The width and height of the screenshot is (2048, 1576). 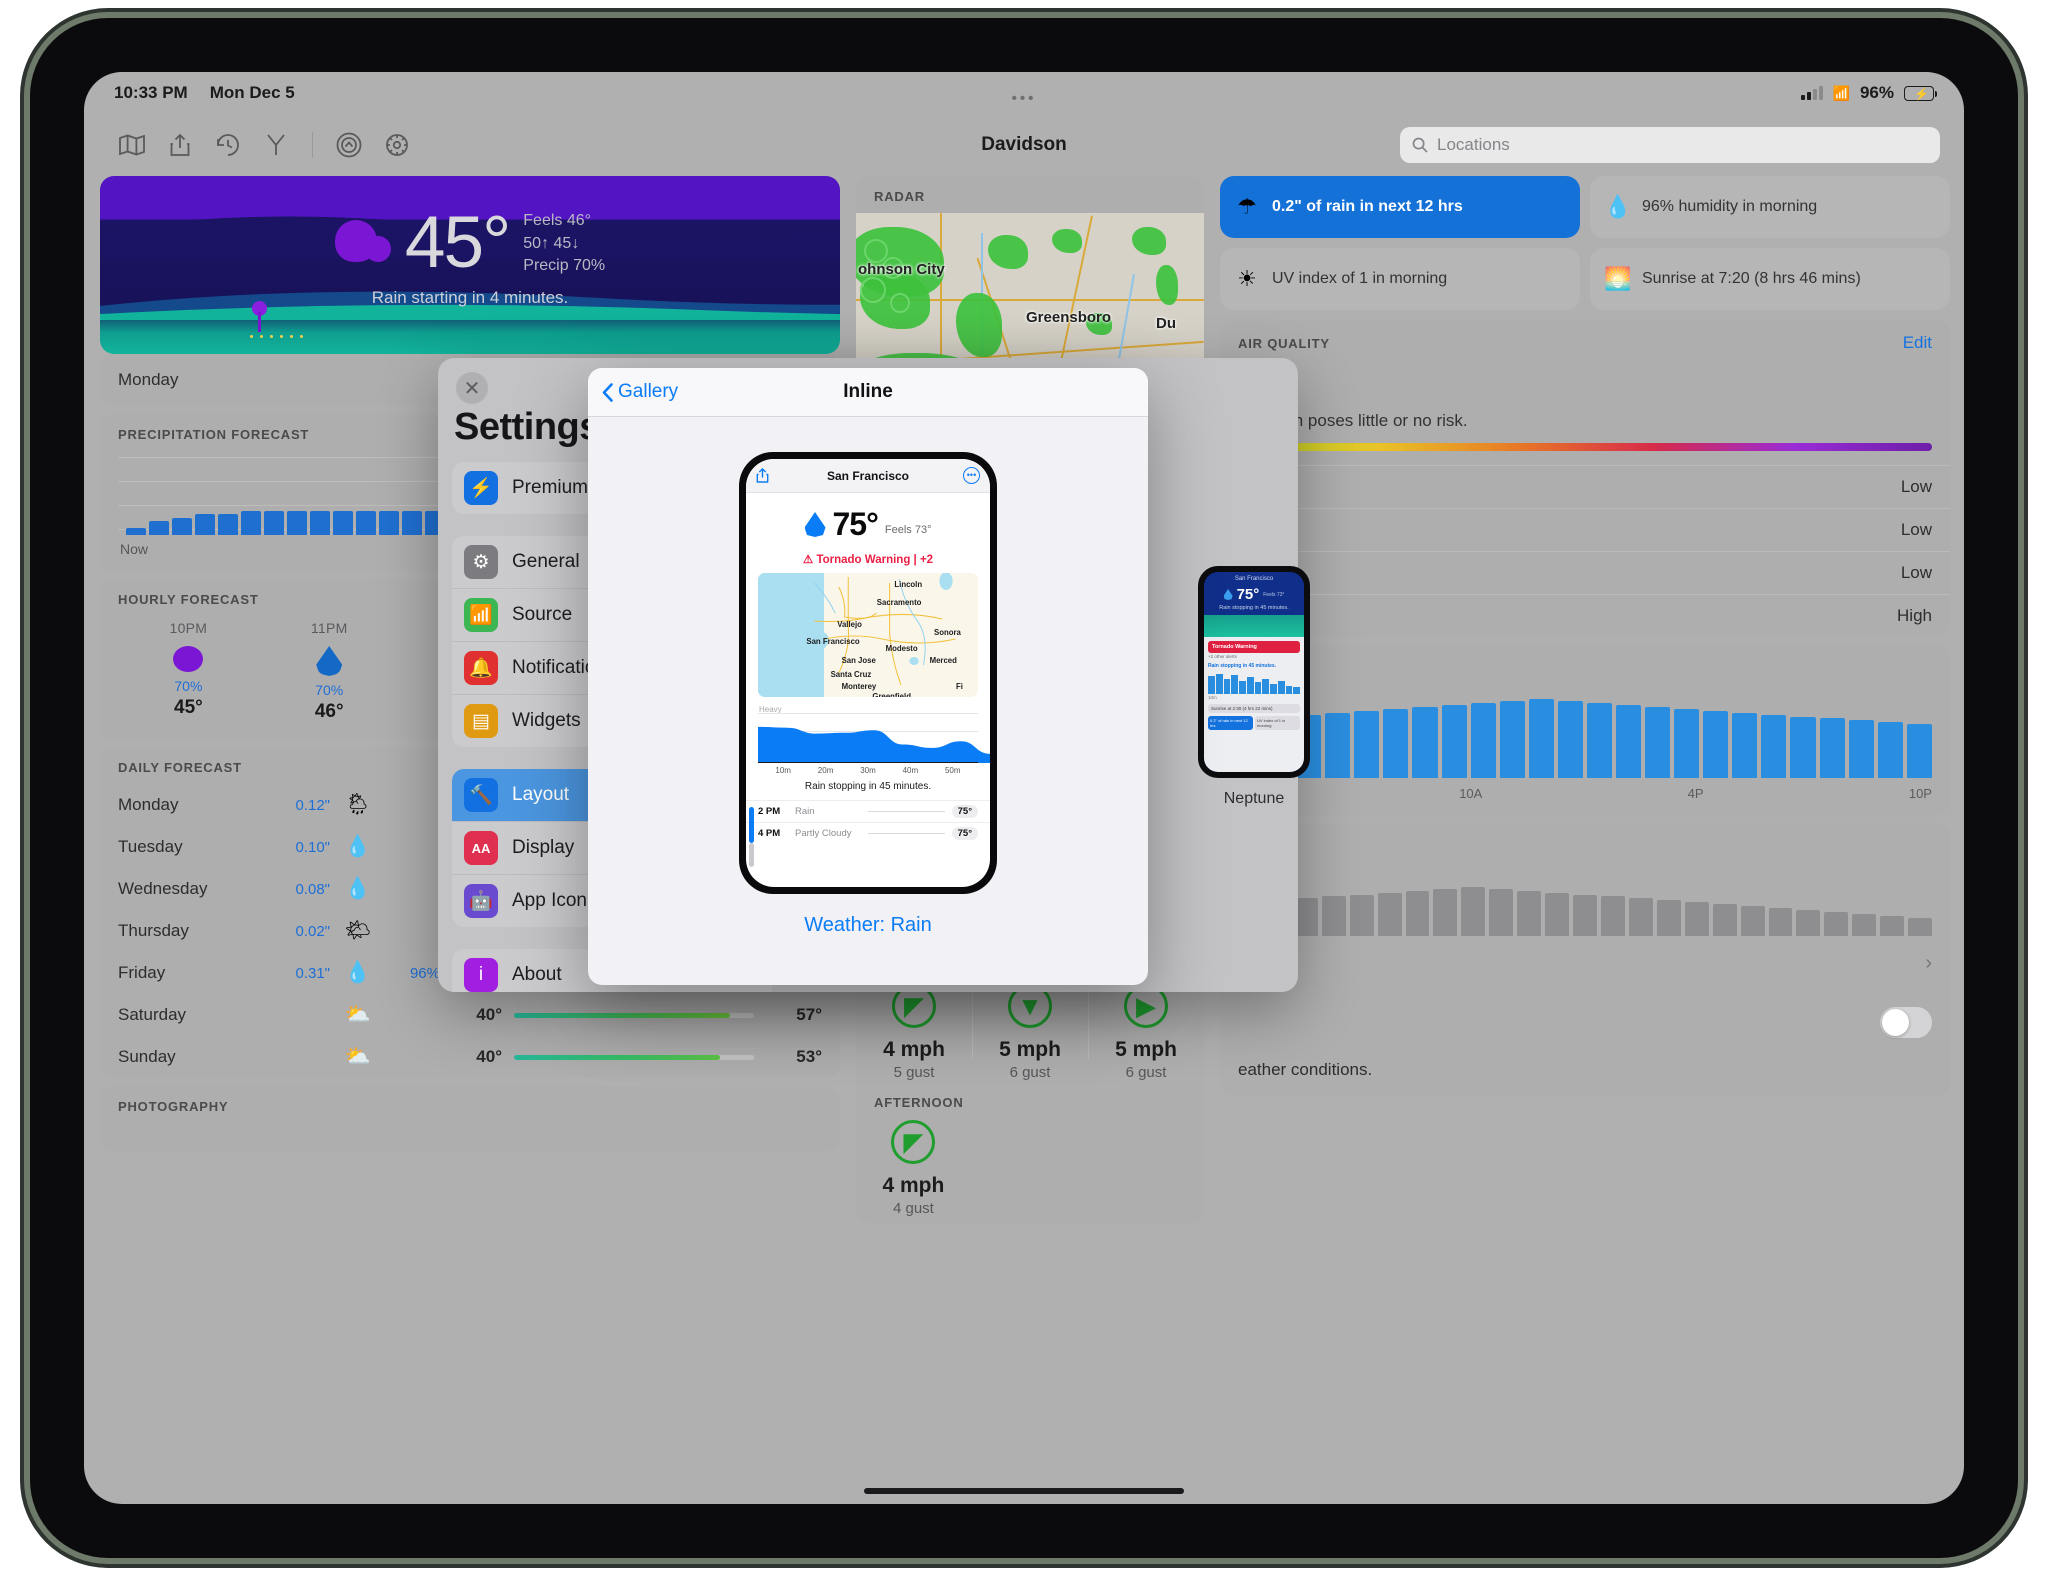 What do you see at coordinates (1254, 798) in the screenshot?
I see `thumbnail-caption: Neptune` at bounding box center [1254, 798].